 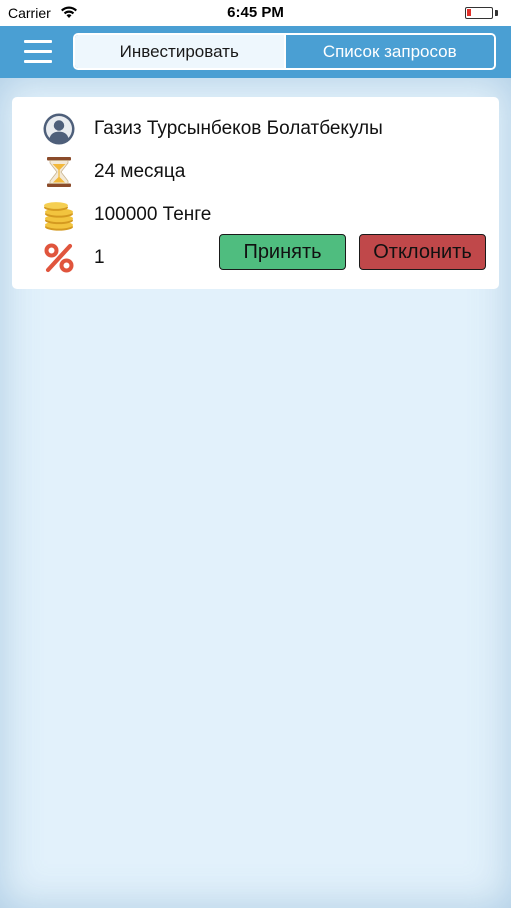 I want to click on tab-invest: Инвестировать, so click(x=179, y=51).